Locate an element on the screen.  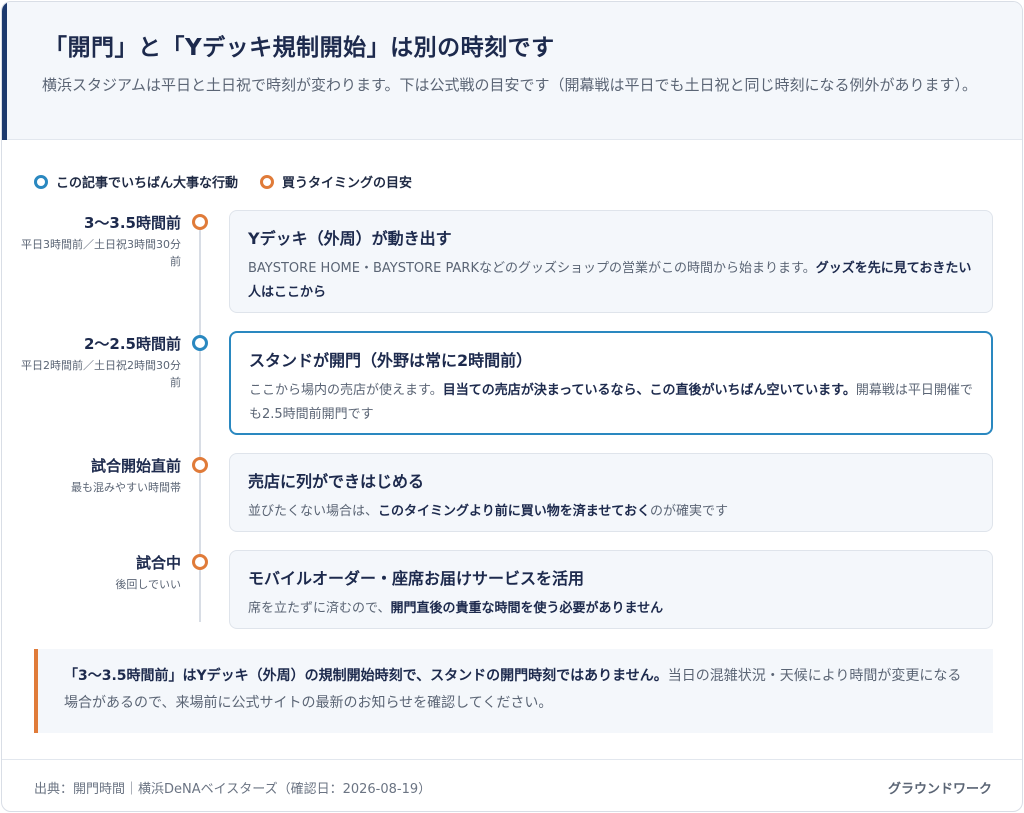
time-main: 3〜3.5時間前 is located at coordinates (132, 223).